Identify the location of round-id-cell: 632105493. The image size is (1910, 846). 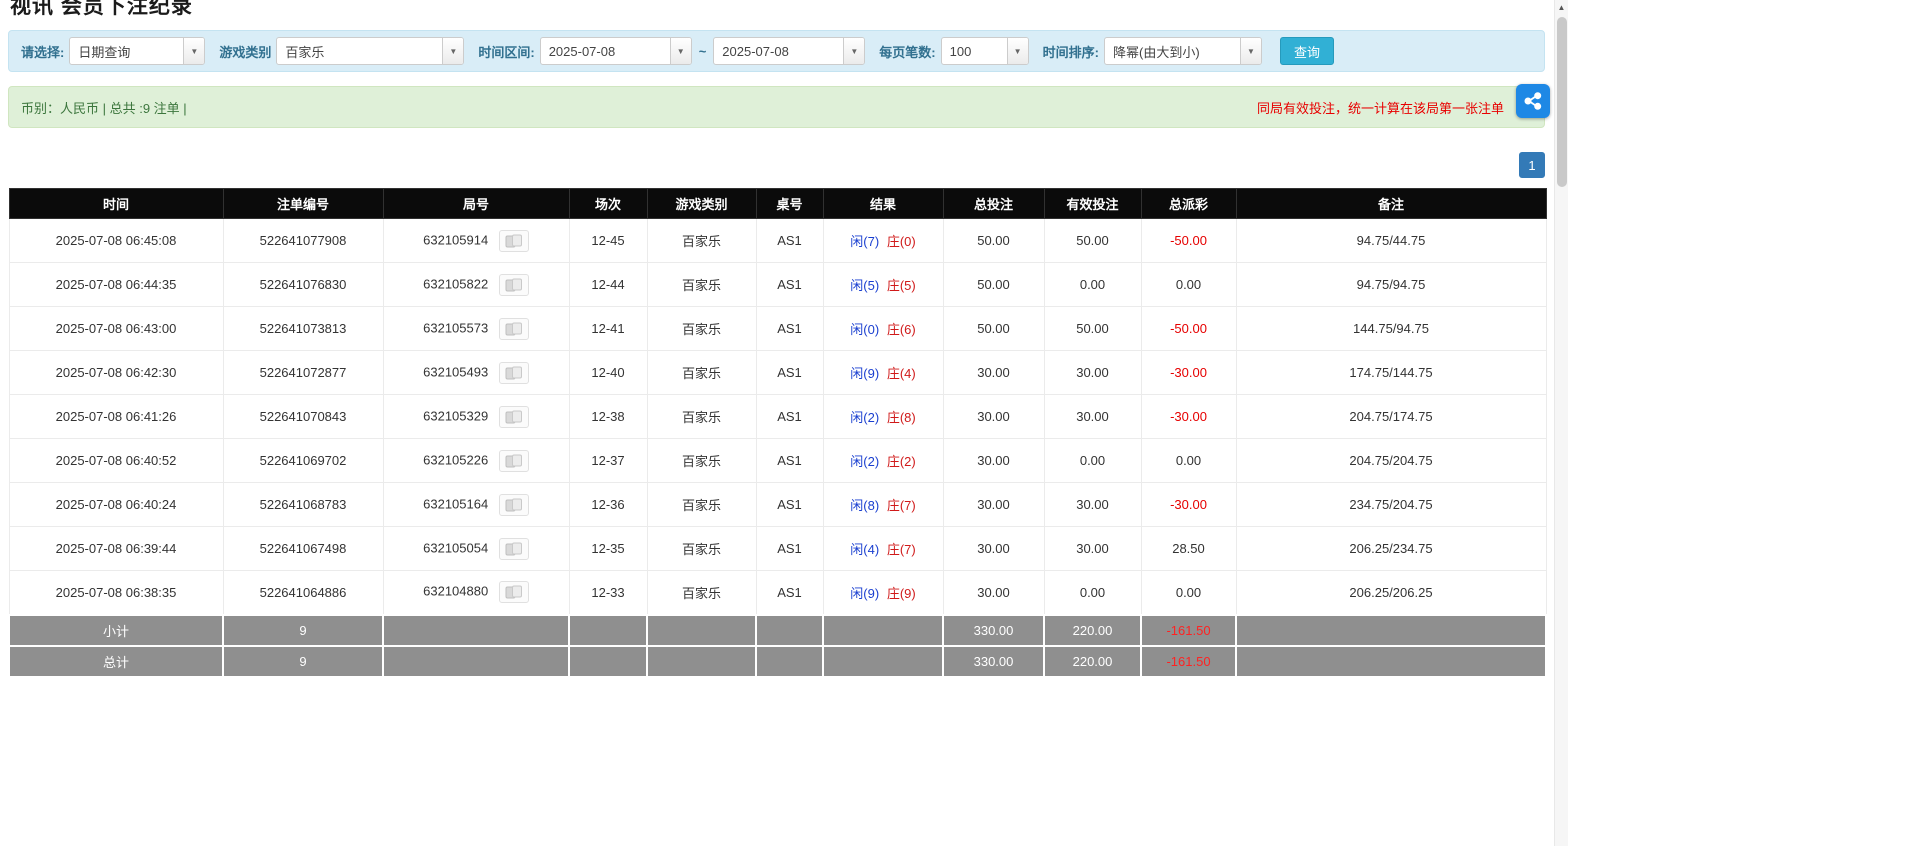
(476, 372).